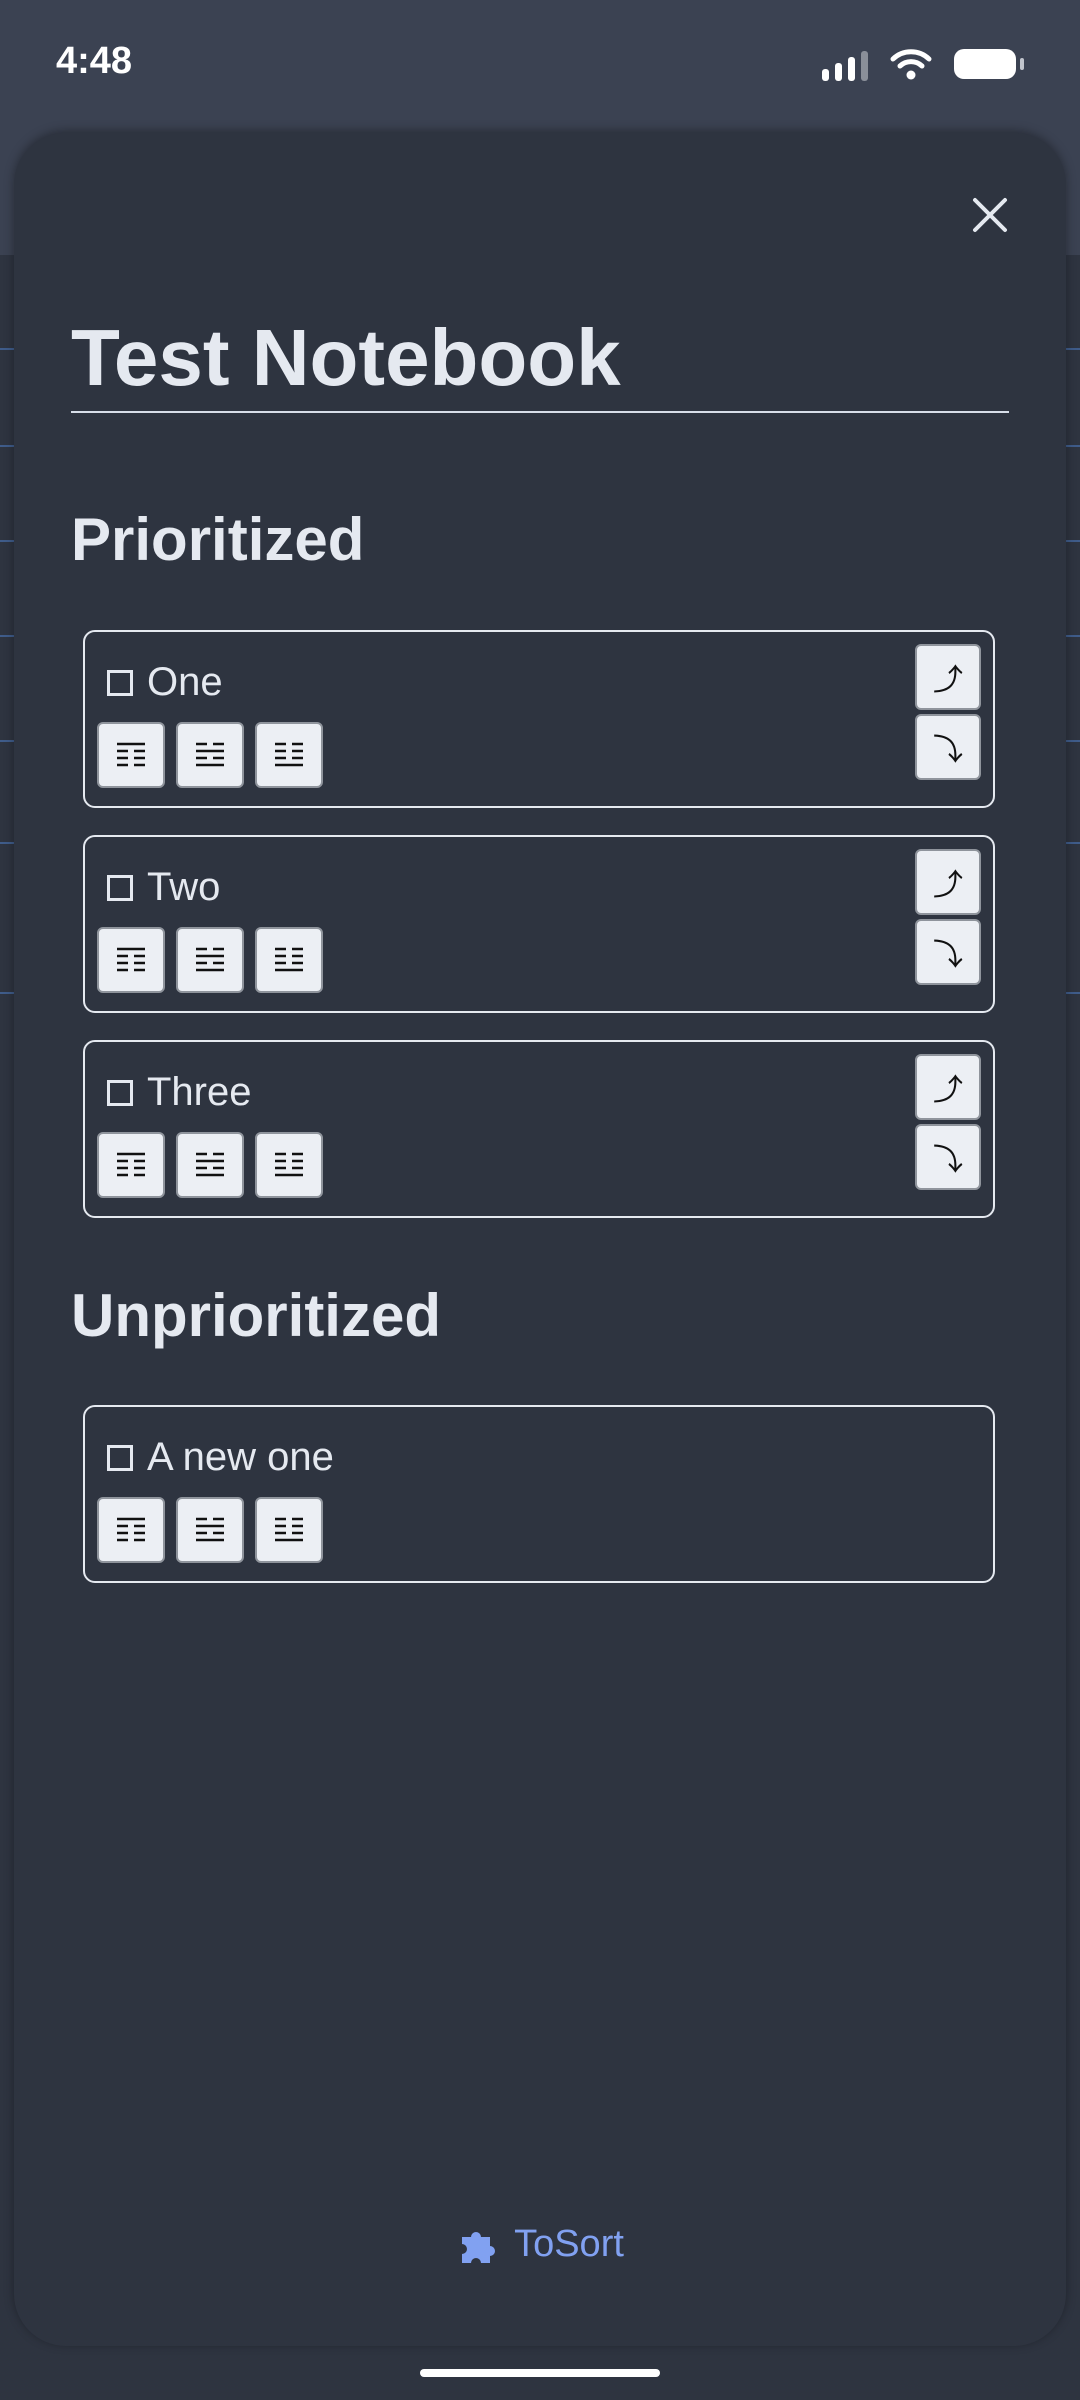 The image size is (1080, 2400). What do you see at coordinates (539, 1129) in the screenshot?
I see `list-item: Three ⤴ ⤵` at bounding box center [539, 1129].